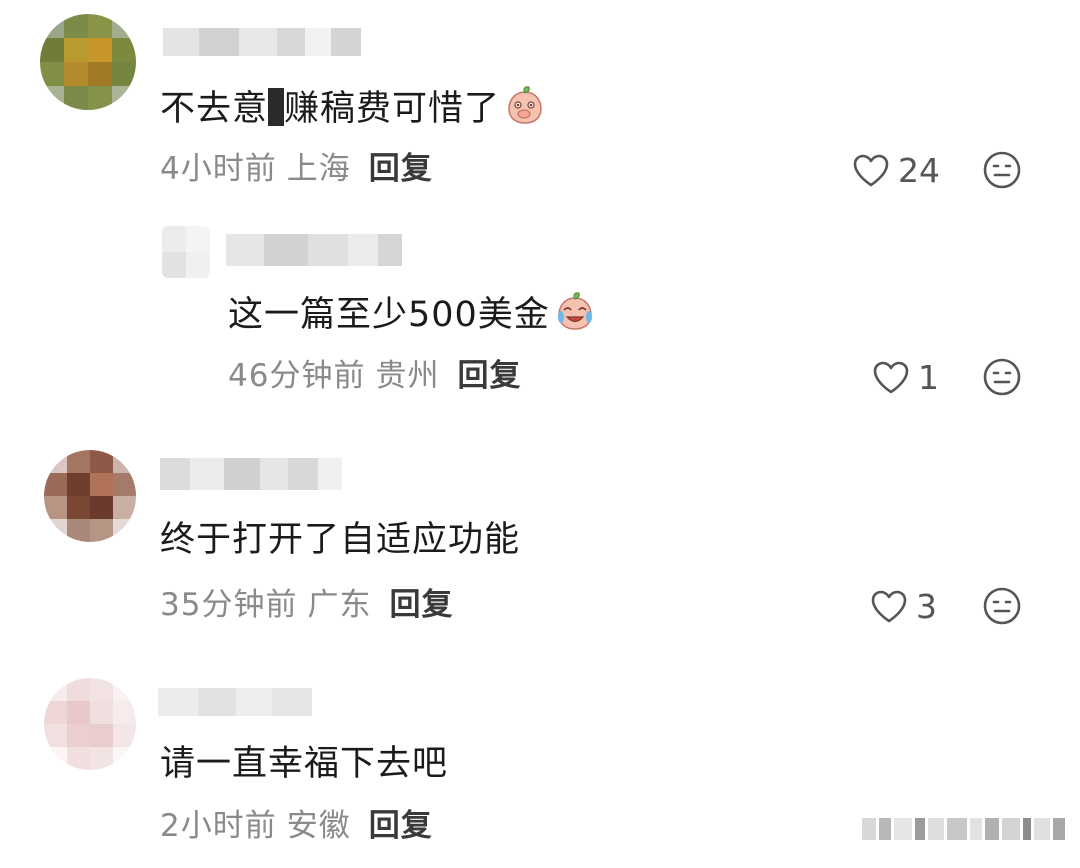 The image size is (1080, 868). I want to click on comment-time: 2小时前, so click(218, 826).